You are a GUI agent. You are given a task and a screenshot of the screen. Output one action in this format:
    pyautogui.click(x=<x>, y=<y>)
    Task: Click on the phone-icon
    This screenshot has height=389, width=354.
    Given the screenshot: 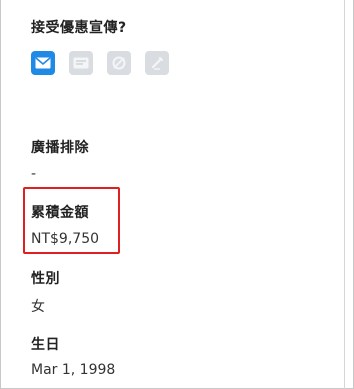 What is the action you would take?
    pyautogui.click(x=119, y=63)
    